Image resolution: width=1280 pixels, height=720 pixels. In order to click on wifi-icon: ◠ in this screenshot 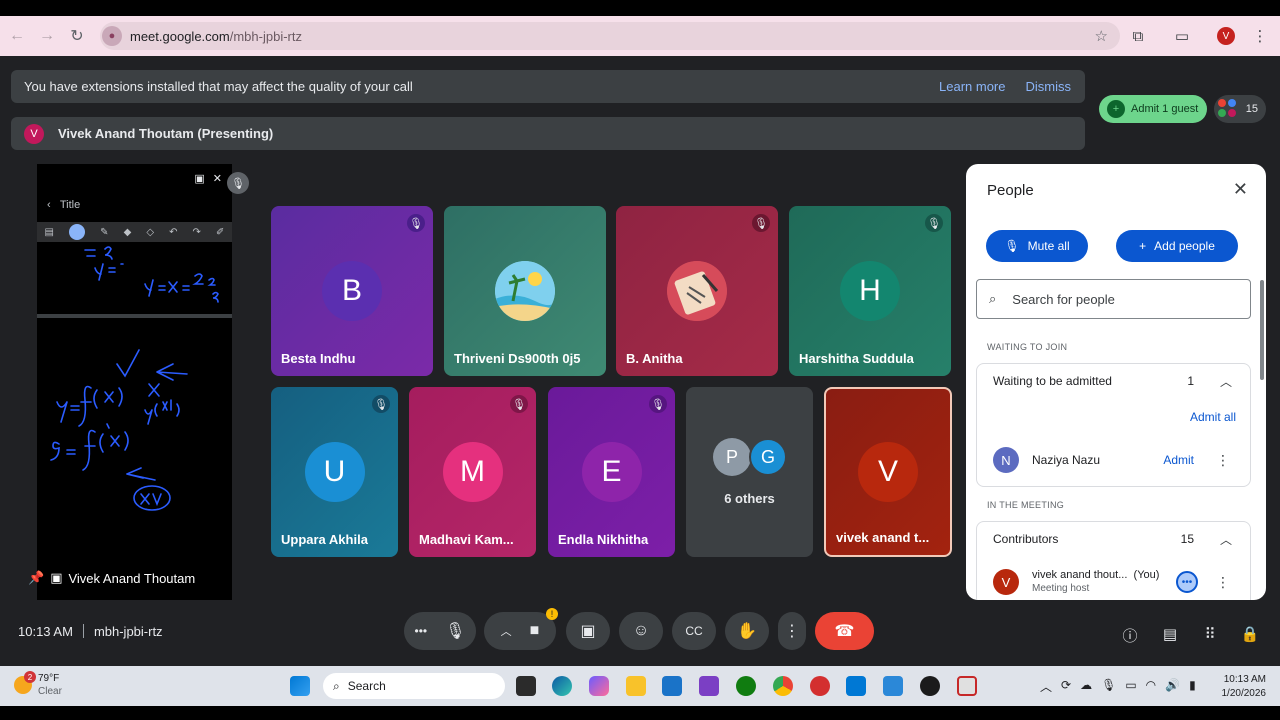, I will do `click(1151, 686)`.